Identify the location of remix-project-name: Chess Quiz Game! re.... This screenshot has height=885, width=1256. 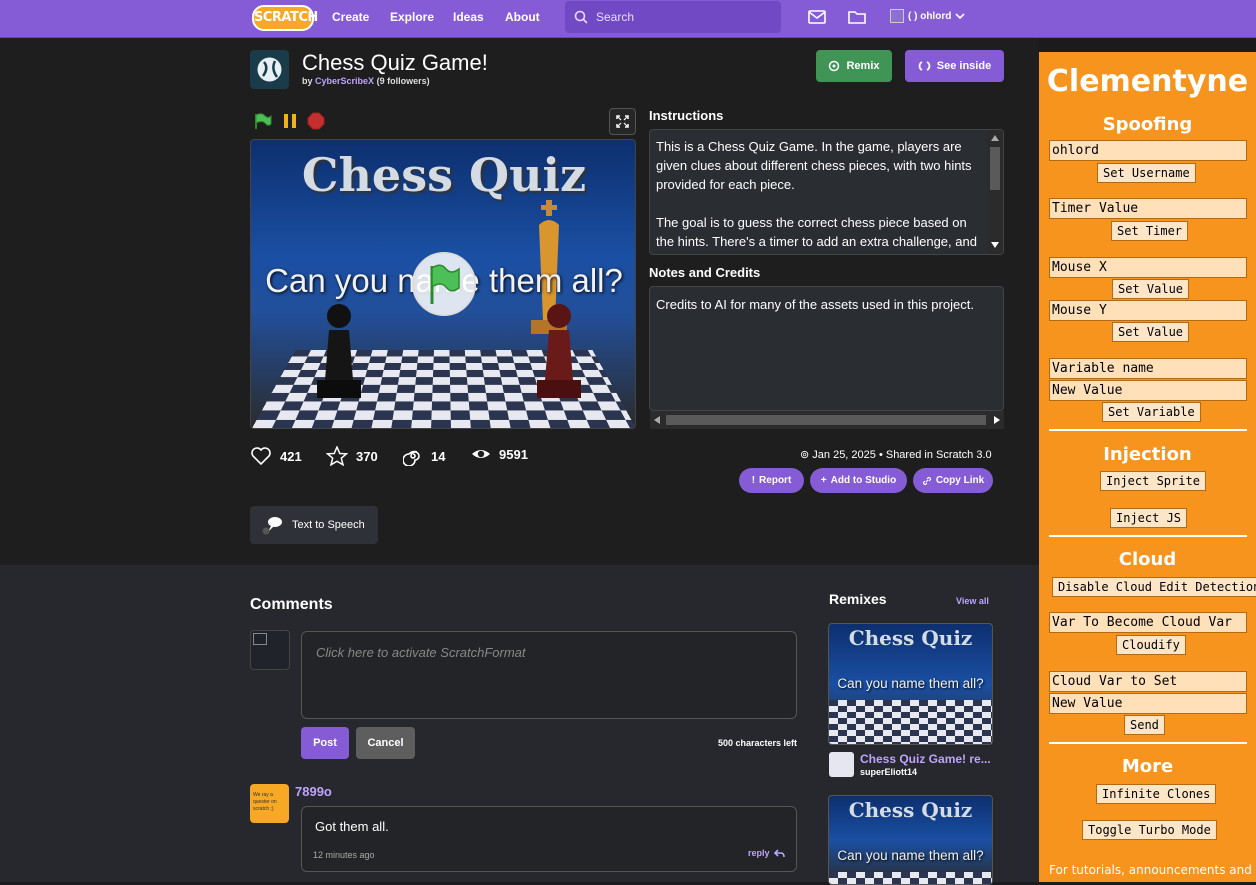
(927, 759).